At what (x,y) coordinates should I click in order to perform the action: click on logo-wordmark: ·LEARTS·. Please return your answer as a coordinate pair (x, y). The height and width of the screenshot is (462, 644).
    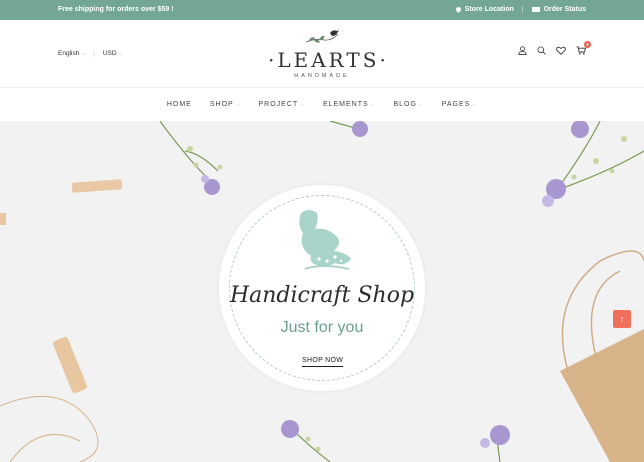
    Looking at the image, I should click on (328, 60).